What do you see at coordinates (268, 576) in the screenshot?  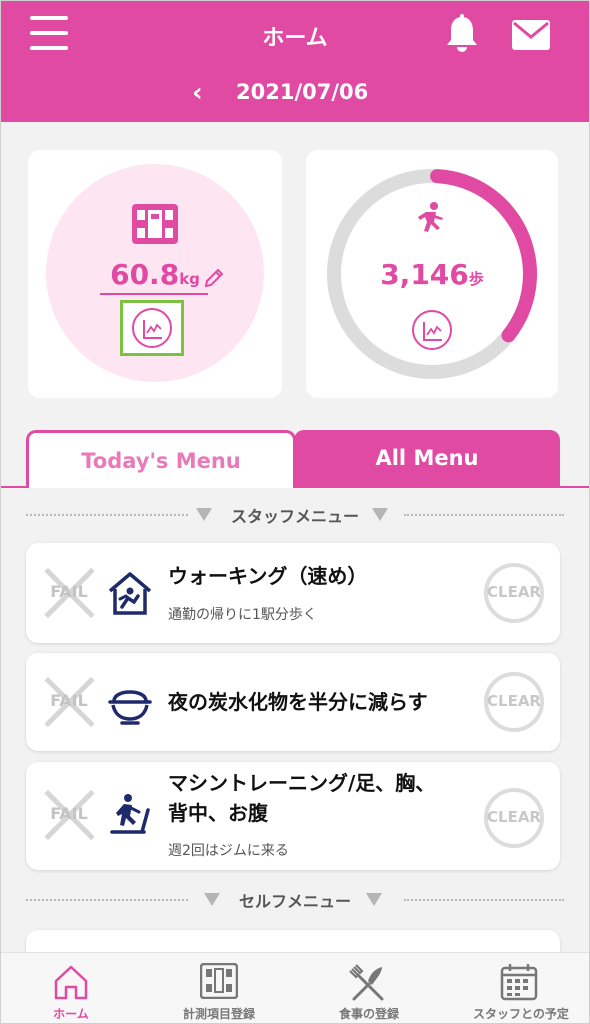 I see `menu-item-title: ウォーキング（速め）` at bounding box center [268, 576].